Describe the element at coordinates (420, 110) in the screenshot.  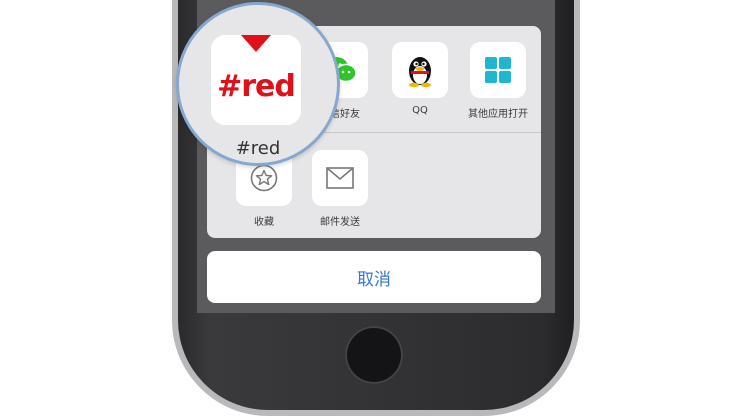
I see `share-qq-label: QQ` at that location.